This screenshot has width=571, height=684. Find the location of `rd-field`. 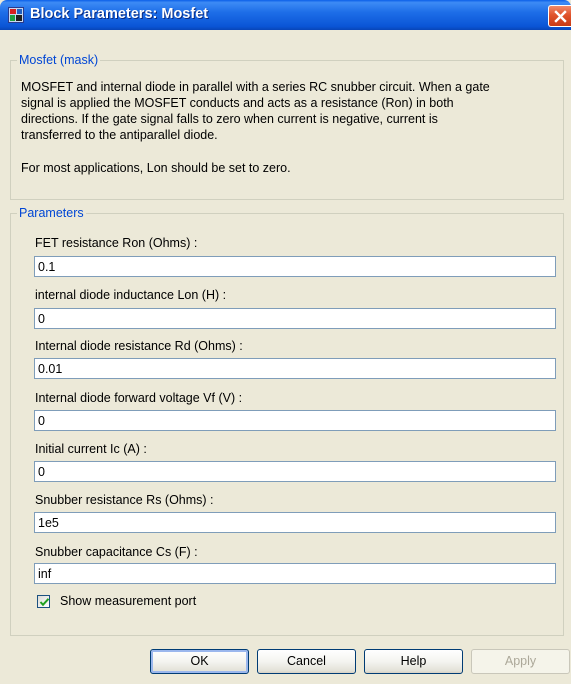

rd-field is located at coordinates (295, 368).